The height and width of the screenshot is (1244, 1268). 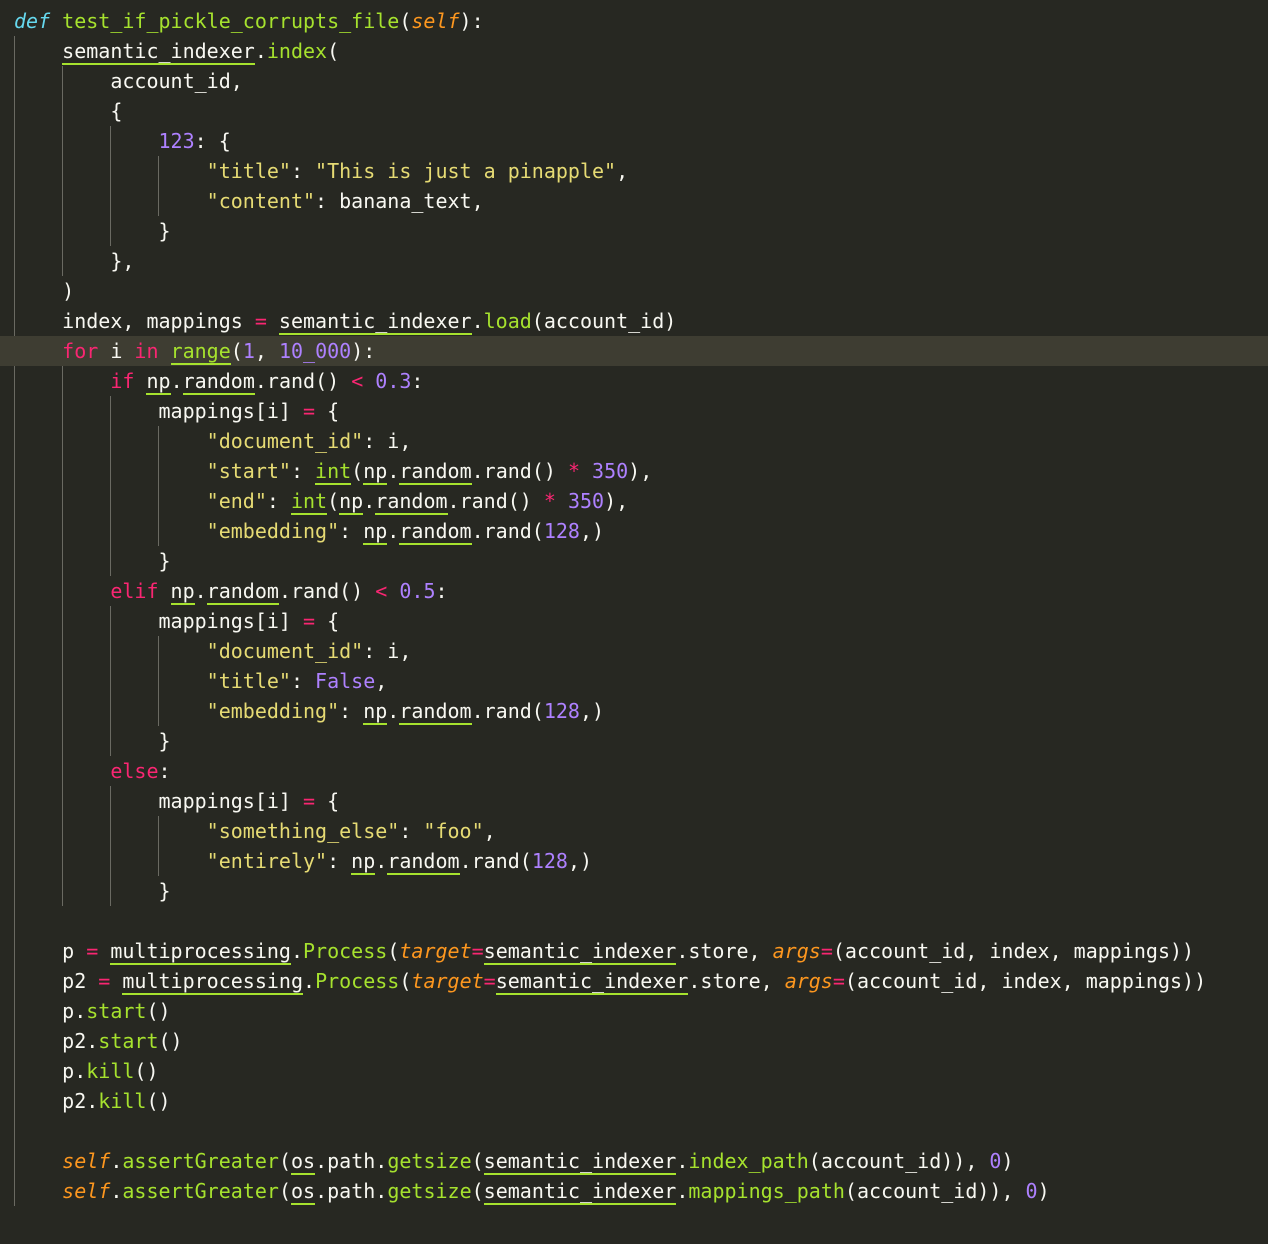 I want to click on code-token: .store,, so click(x=724, y=951).